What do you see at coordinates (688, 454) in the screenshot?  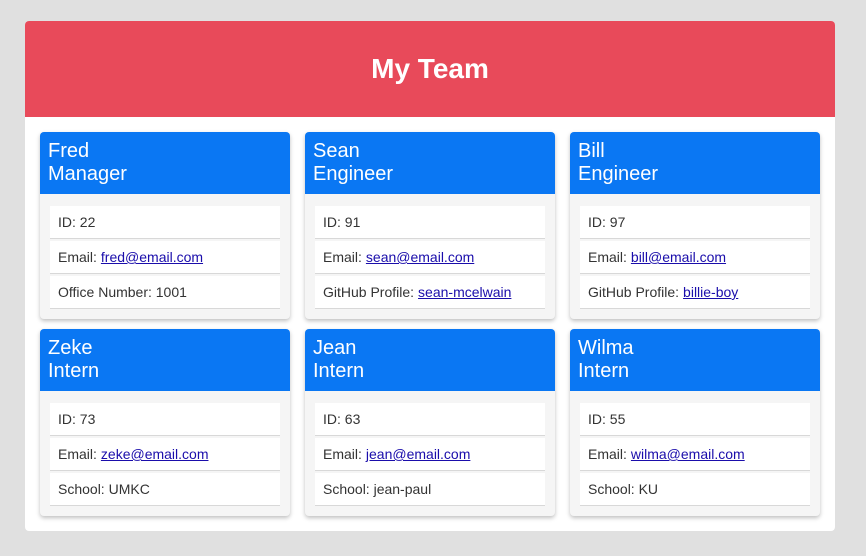 I see `email-link: wilma@email.com` at bounding box center [688, 454].